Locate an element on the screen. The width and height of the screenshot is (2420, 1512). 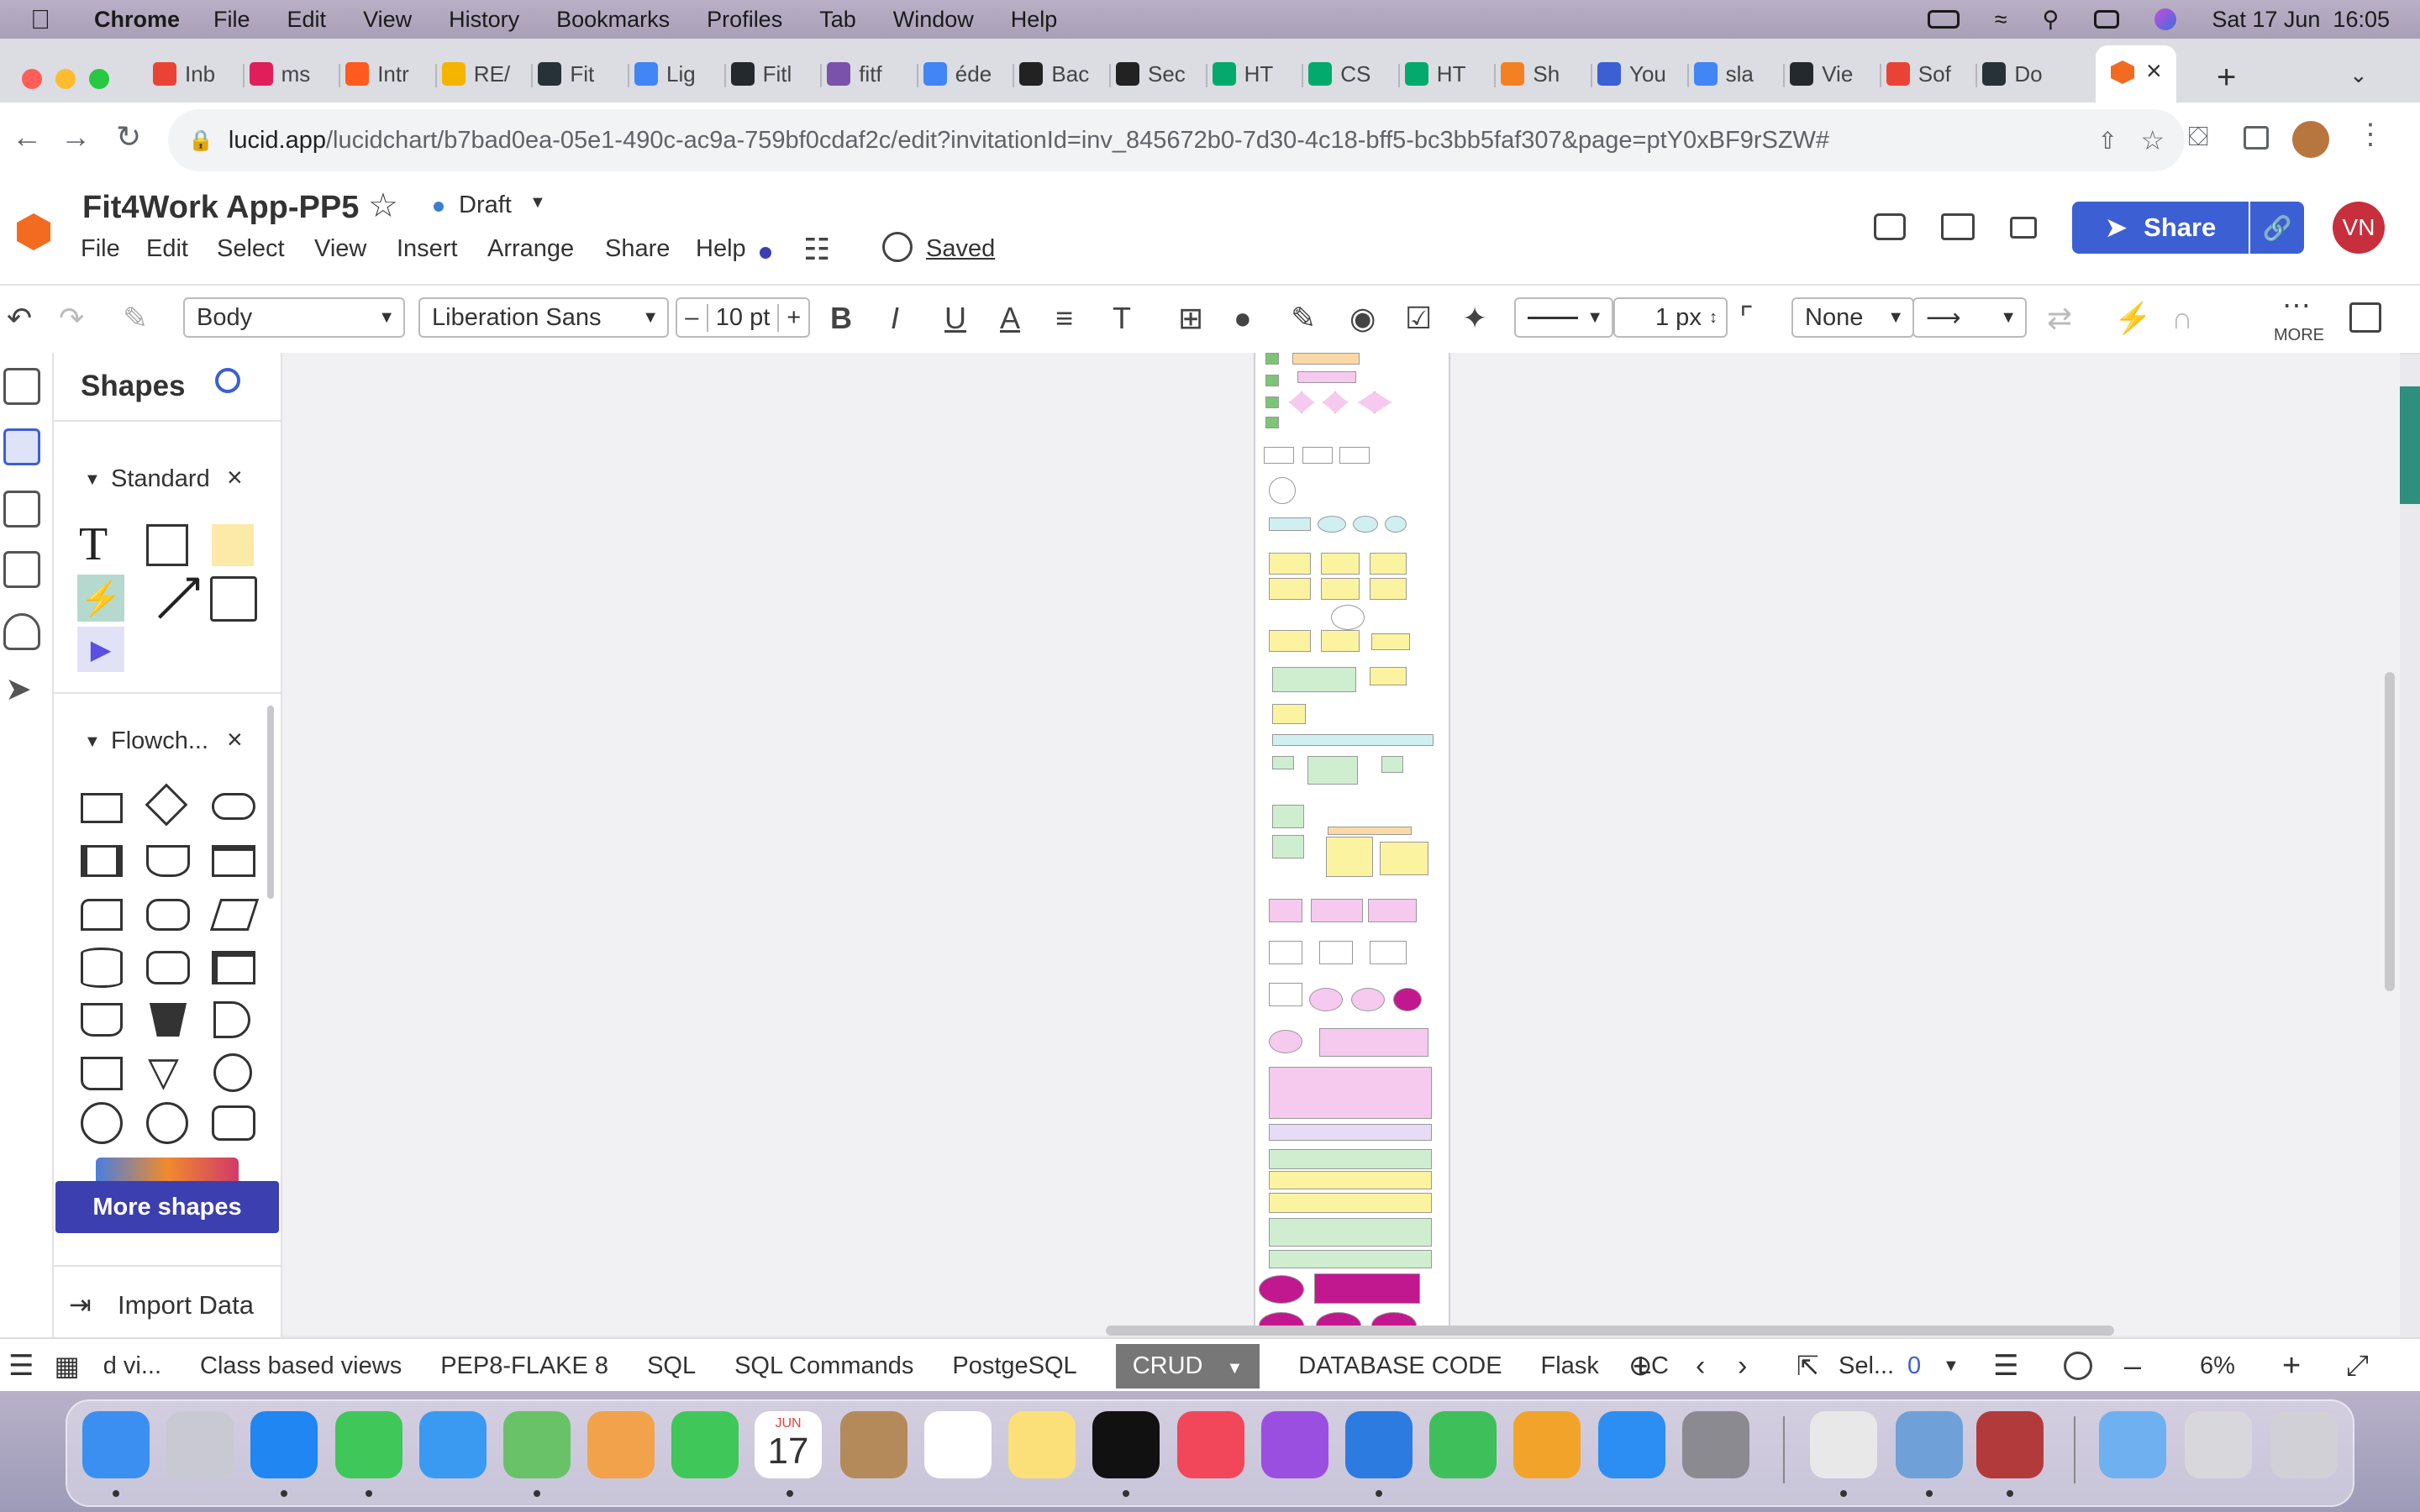
shape-options-icon: ☑ is located at coordinates (1418, 318).